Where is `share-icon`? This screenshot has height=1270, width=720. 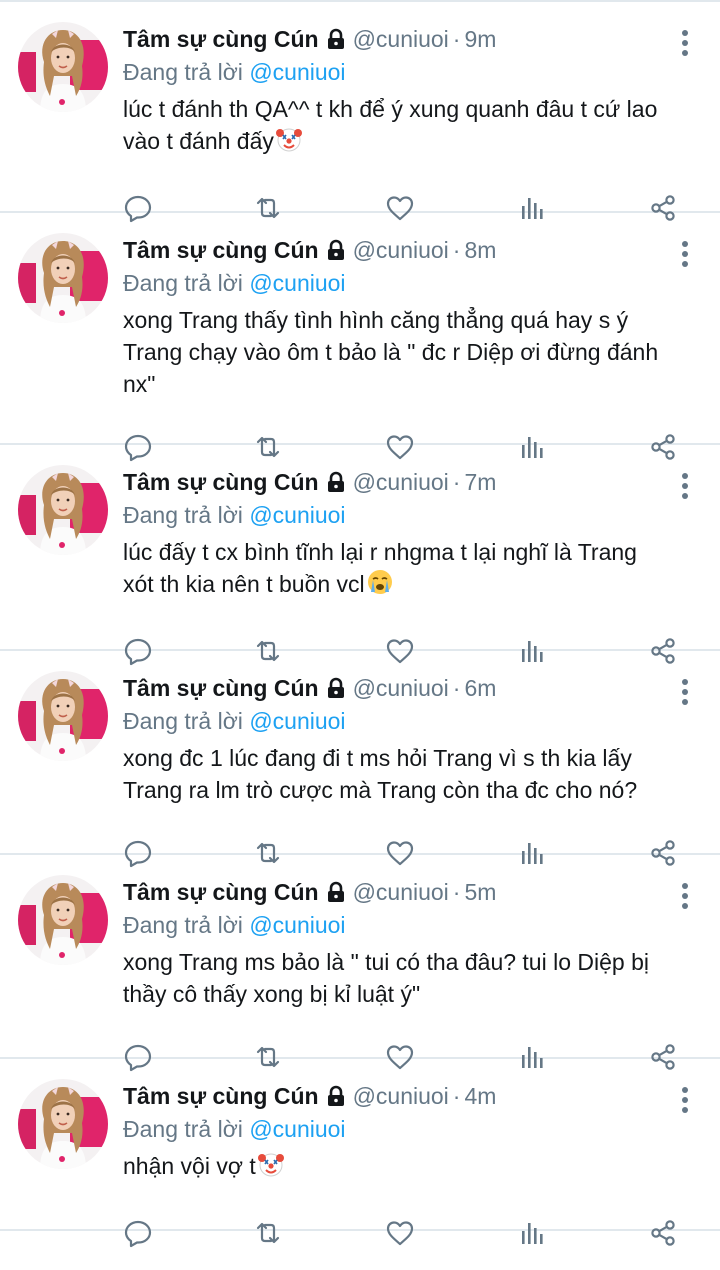
share-icon is located at coordinates (663, 1233).